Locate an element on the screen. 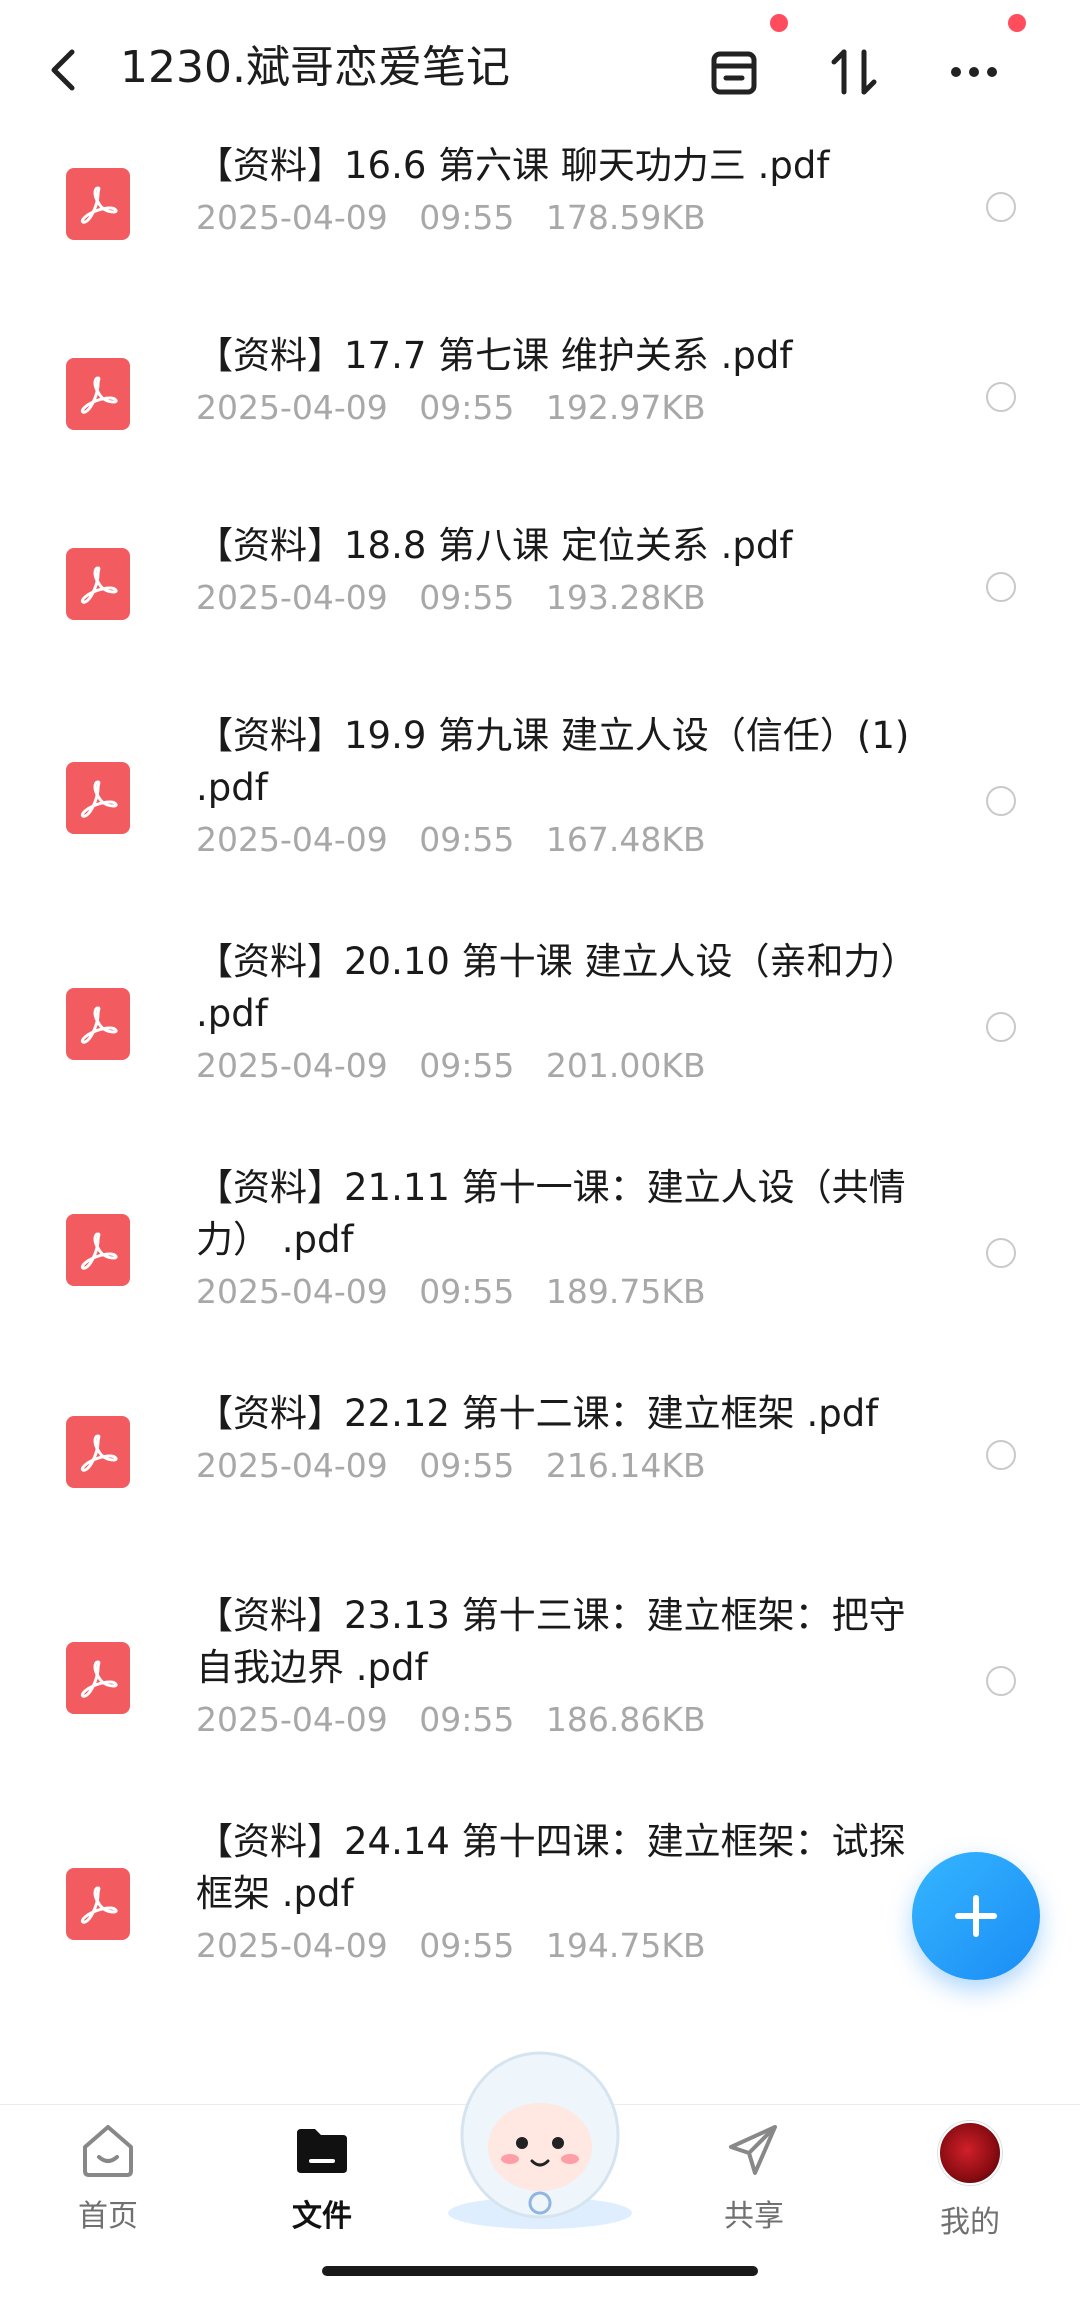 The width and height of the screenshot is (1080, 2299). nav-files-label: 文件 is located at coordinates (322, 2216).